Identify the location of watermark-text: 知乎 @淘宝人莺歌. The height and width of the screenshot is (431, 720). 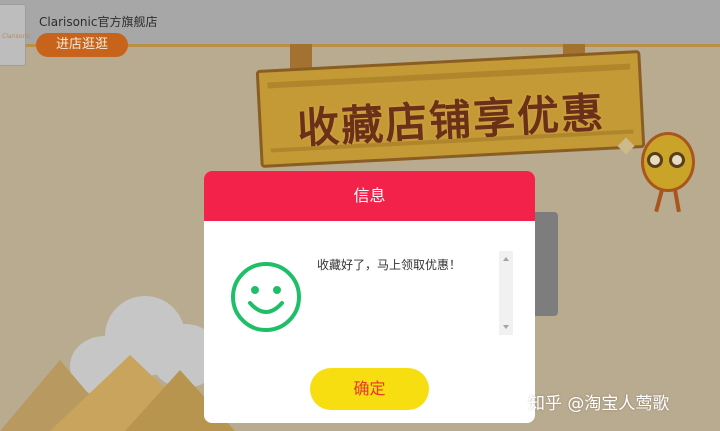
(599, 404).